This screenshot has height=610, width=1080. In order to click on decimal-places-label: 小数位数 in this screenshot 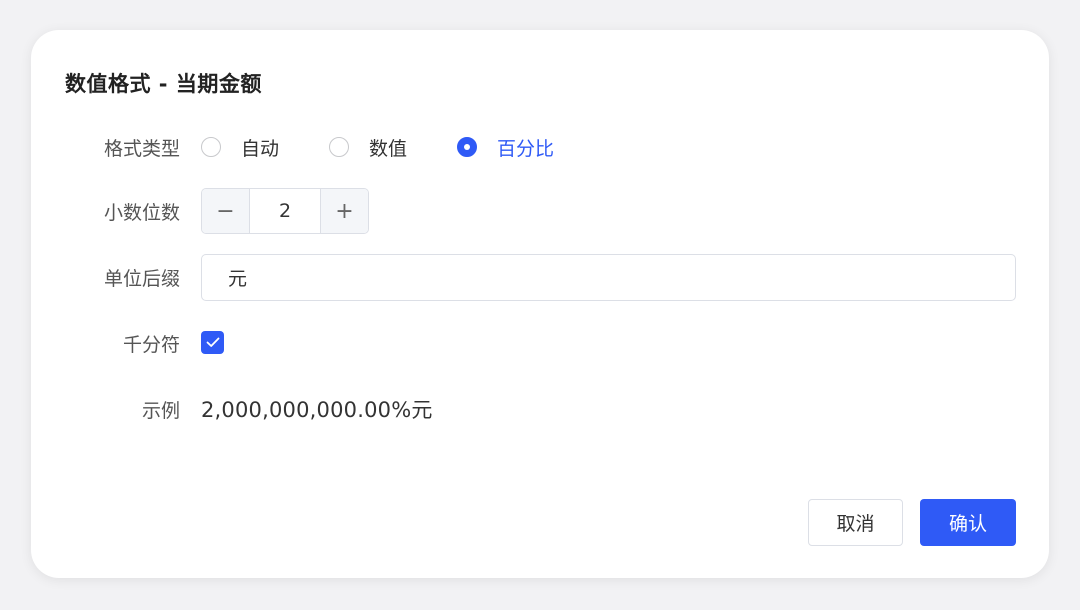, I will do `click(141, 213)`.